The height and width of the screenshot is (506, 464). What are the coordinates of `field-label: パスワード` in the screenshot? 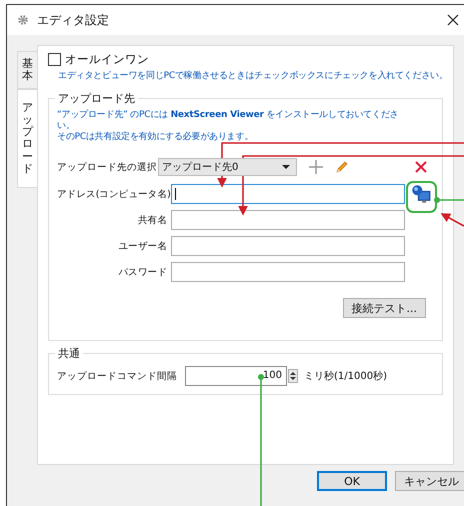 It's located at (142, 272).